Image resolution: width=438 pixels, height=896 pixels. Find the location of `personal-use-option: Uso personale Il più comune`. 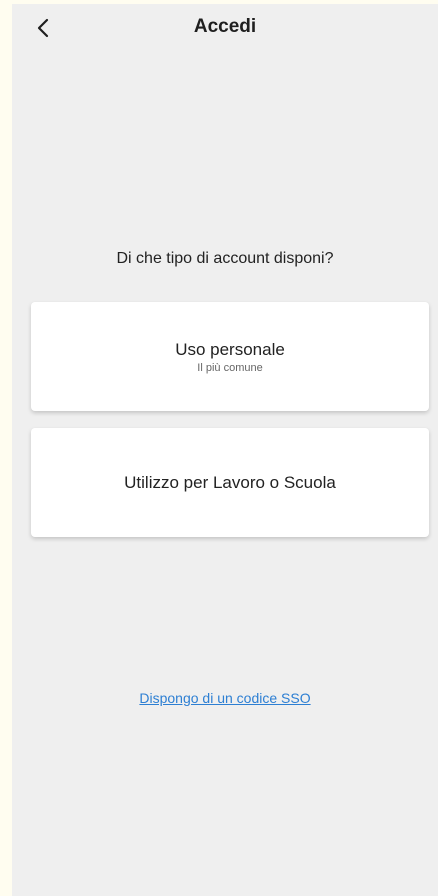

personal-use-option: Uso personale Il più comune is located at coordinates (230, 356).